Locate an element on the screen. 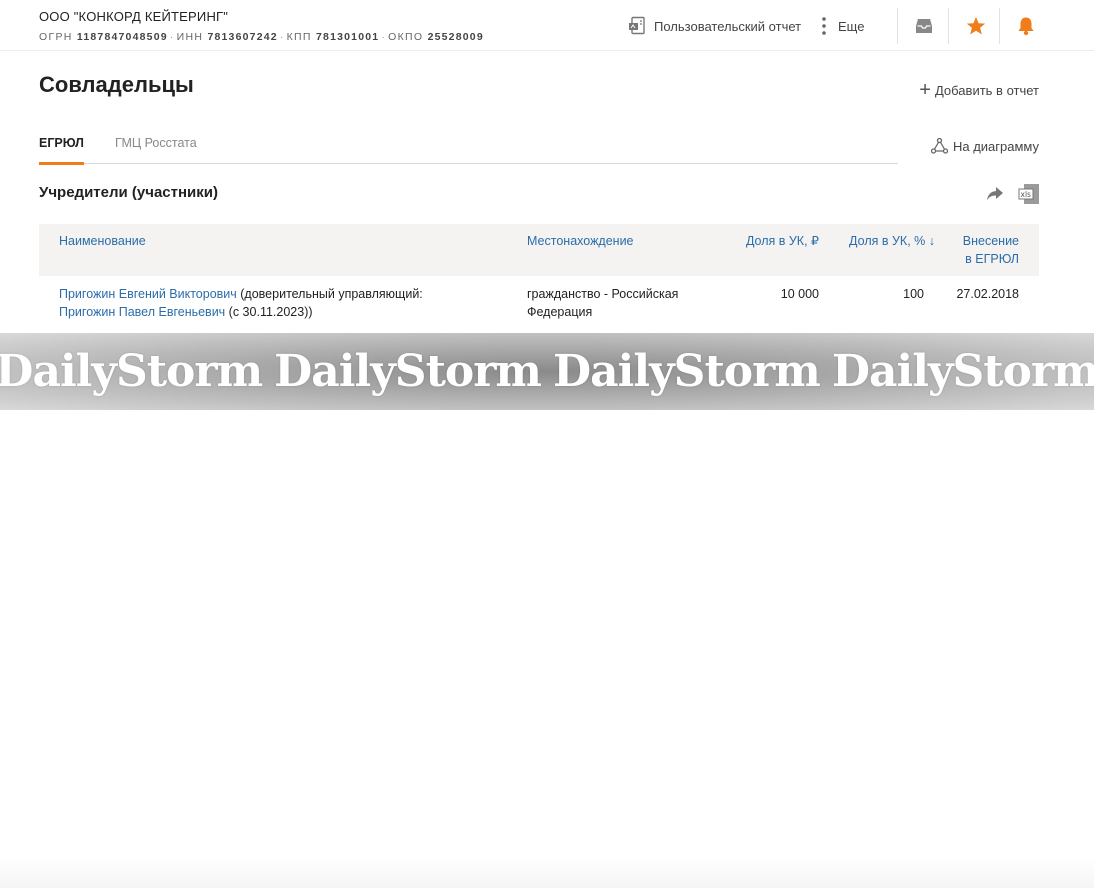 The width and height of the screenshot is (1094, 888). ogrn-label: ОГРН is located at coordinates (56, 37).